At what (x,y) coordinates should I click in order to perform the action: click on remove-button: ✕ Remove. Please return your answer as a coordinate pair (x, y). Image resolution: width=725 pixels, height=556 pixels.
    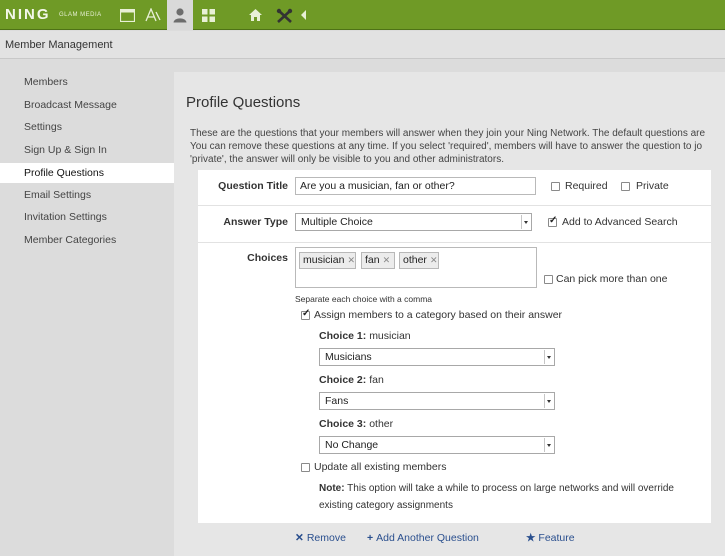
    Looking at the image, I should click on (320, 538).